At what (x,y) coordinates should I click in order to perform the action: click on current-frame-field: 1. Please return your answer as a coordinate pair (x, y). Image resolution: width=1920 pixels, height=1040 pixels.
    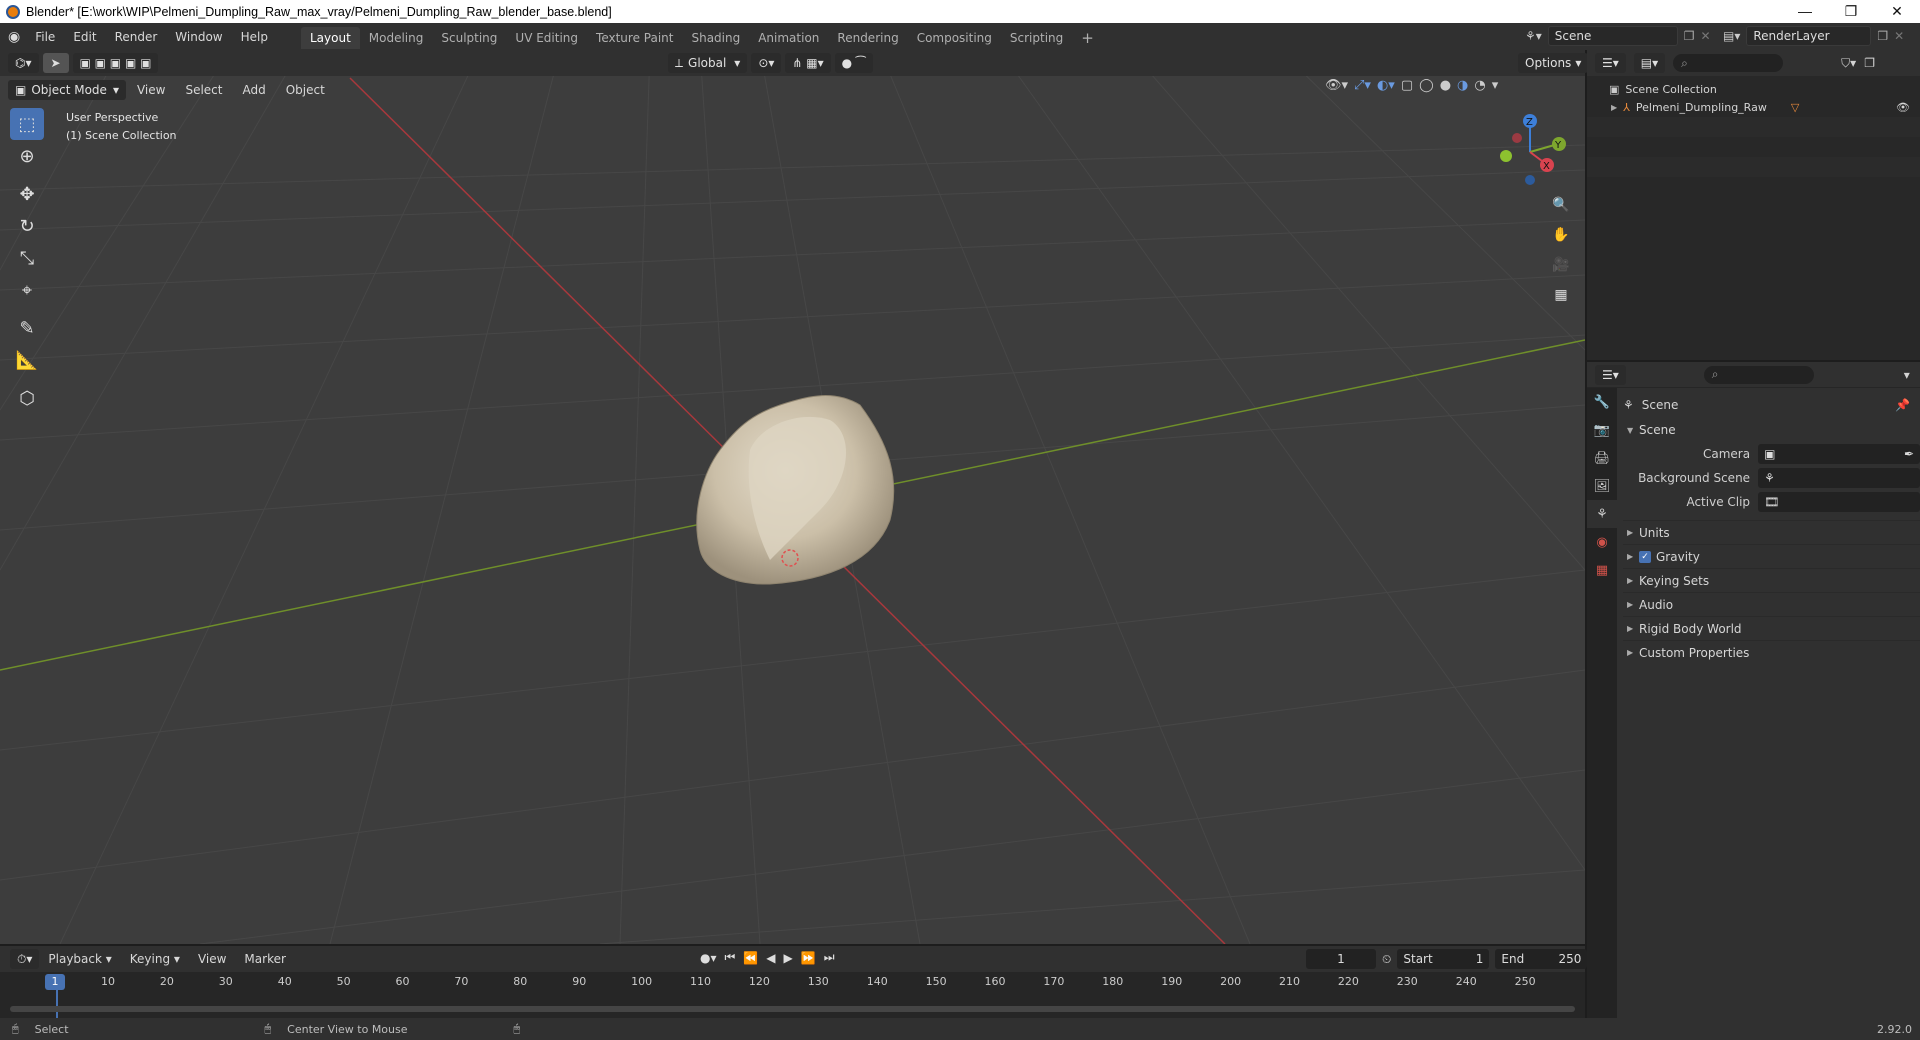
    Looking at the image, I should click on (1341, 959).